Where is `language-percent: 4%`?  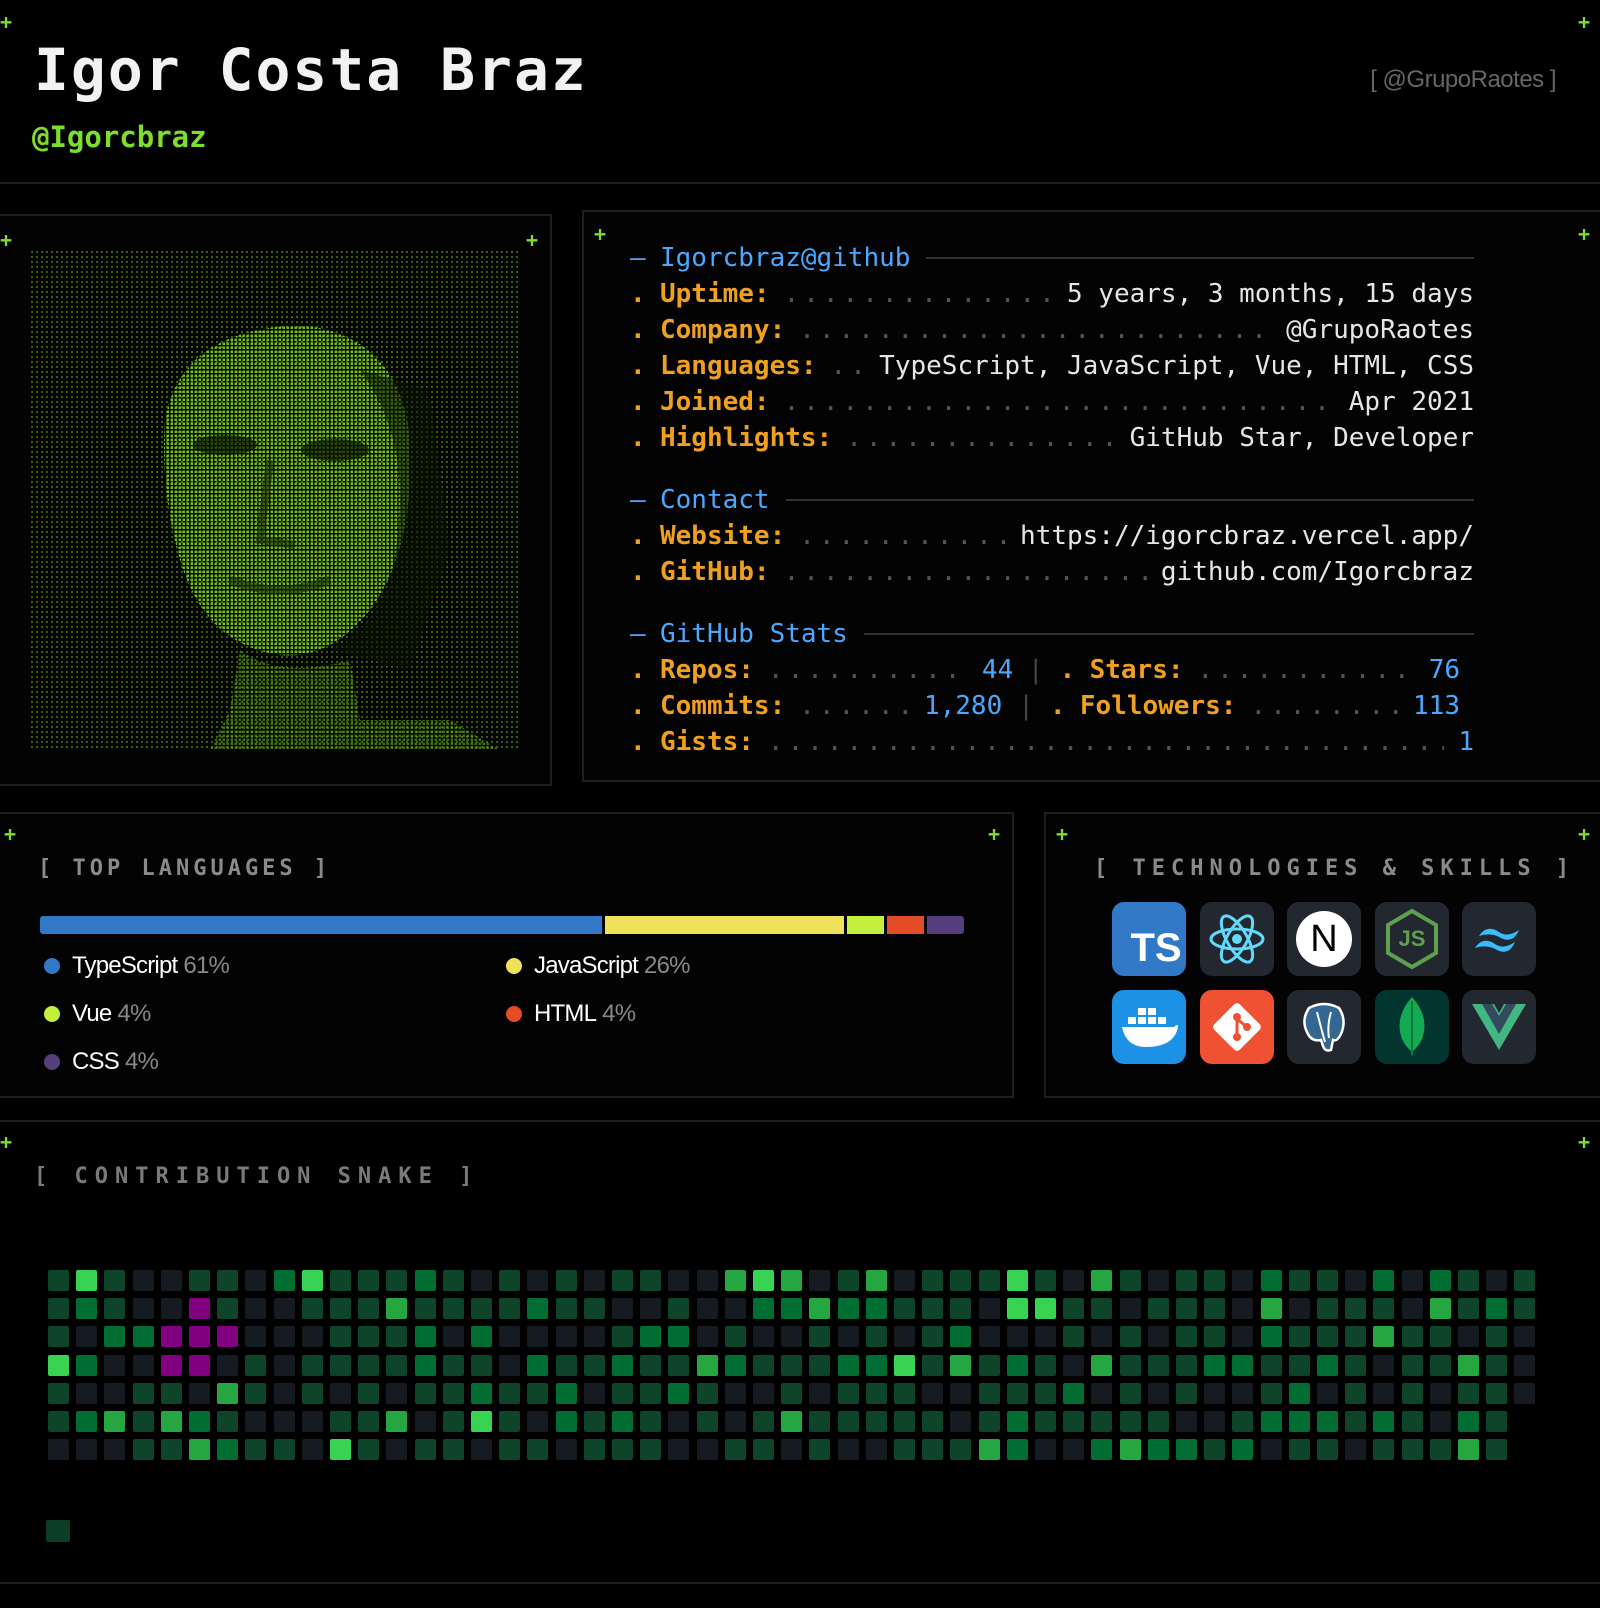 language-percent: 4% is located at coordinates (619, 1013).